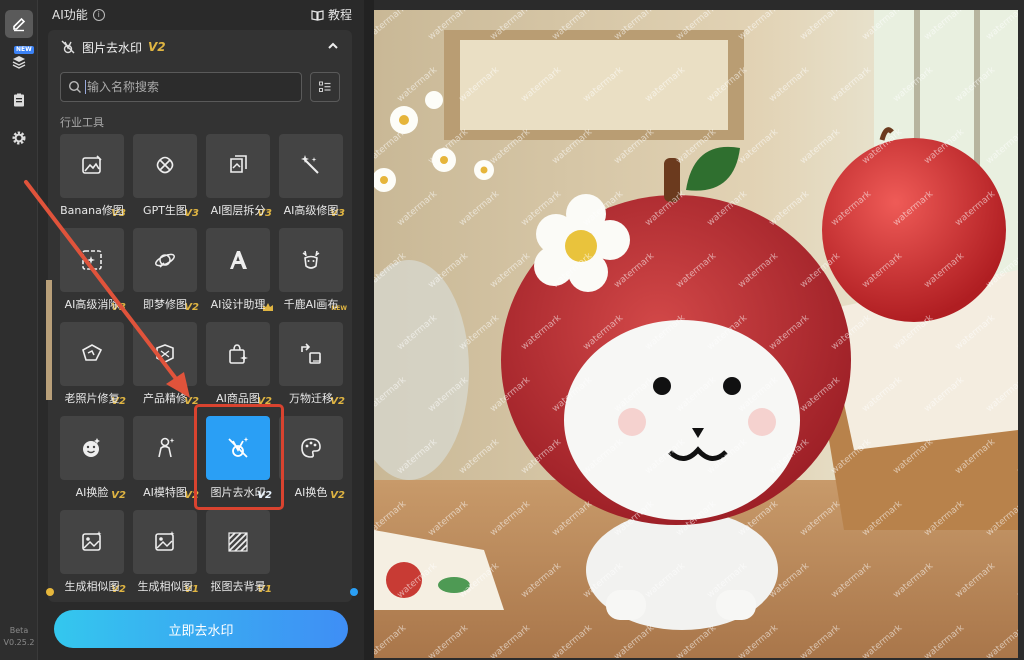 Image resolution: width=1024 pixels, height=660 pixels. What do you see at coordinates (157, 47) in the screenshot?
I see `tool-version: V2` at bounding box center [157, 47].